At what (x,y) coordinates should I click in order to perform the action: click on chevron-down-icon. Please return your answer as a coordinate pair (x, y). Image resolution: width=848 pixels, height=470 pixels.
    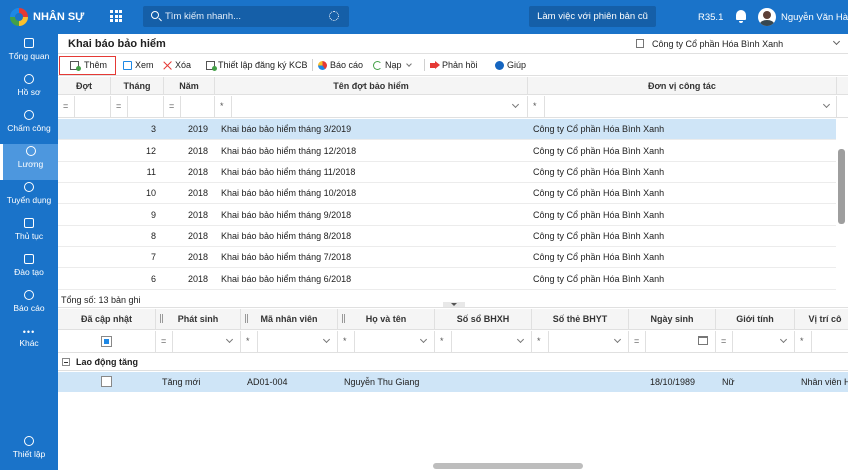
    Looking at the image, I should click on (836, 41).